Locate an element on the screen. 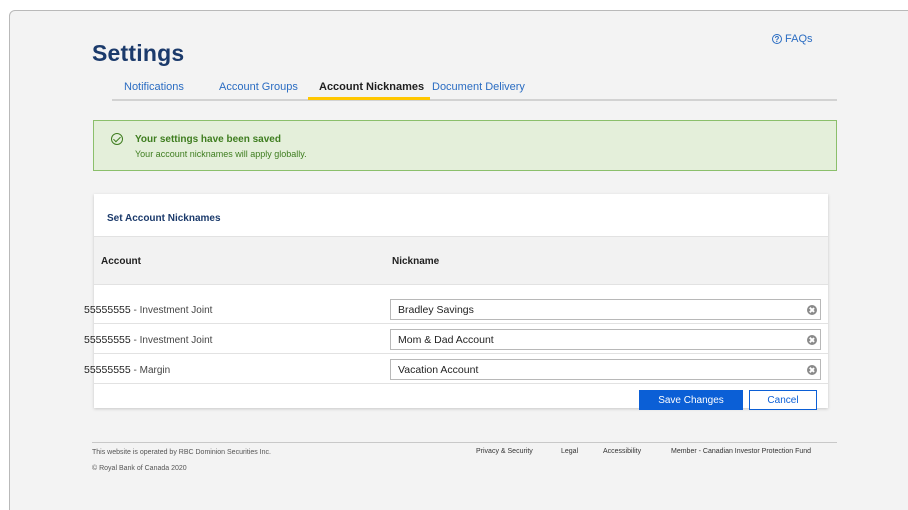 The image size is (908, 510). table-header: Account Nickname is located at coordinates (461, 260).